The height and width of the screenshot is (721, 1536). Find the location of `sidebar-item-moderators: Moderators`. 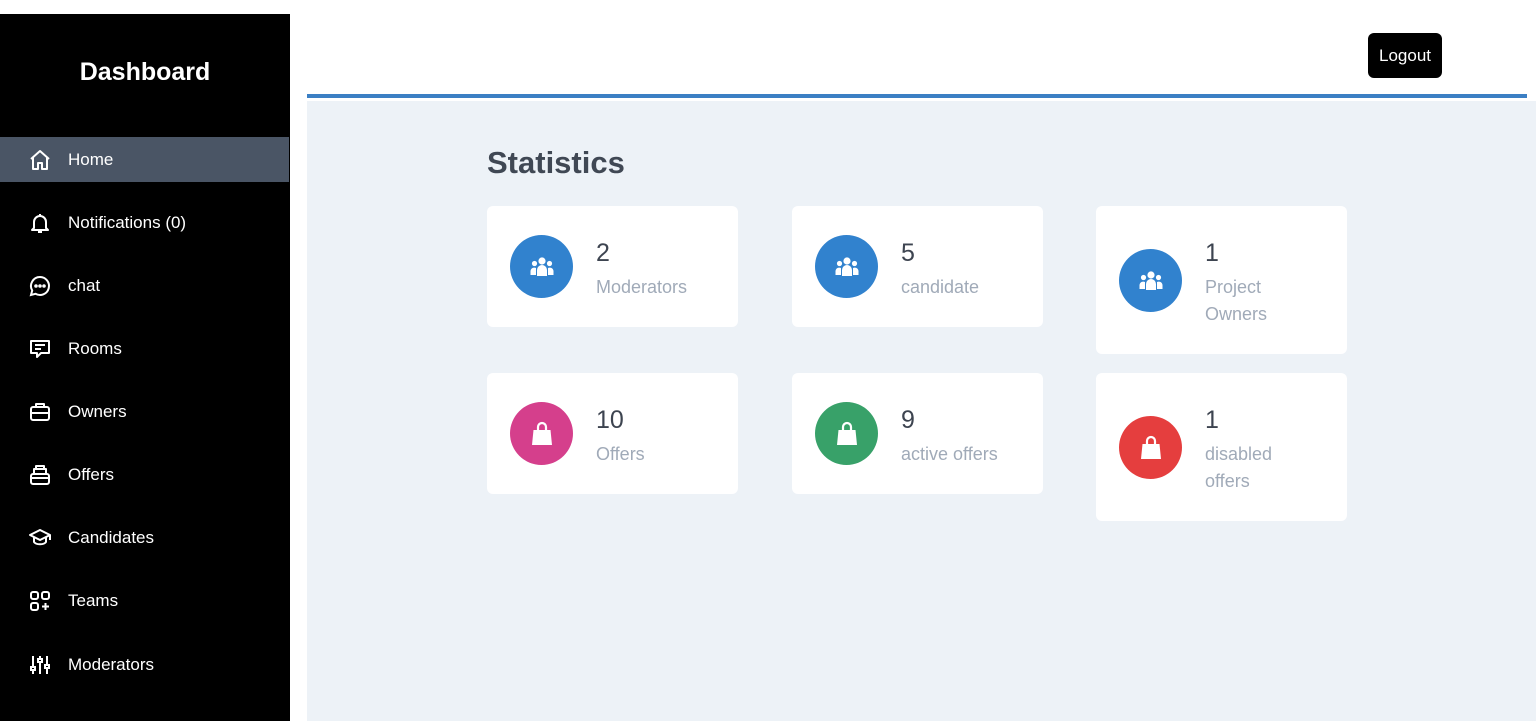

sidebar-item-moderators: Moderators is located at coordinates (144, 664).